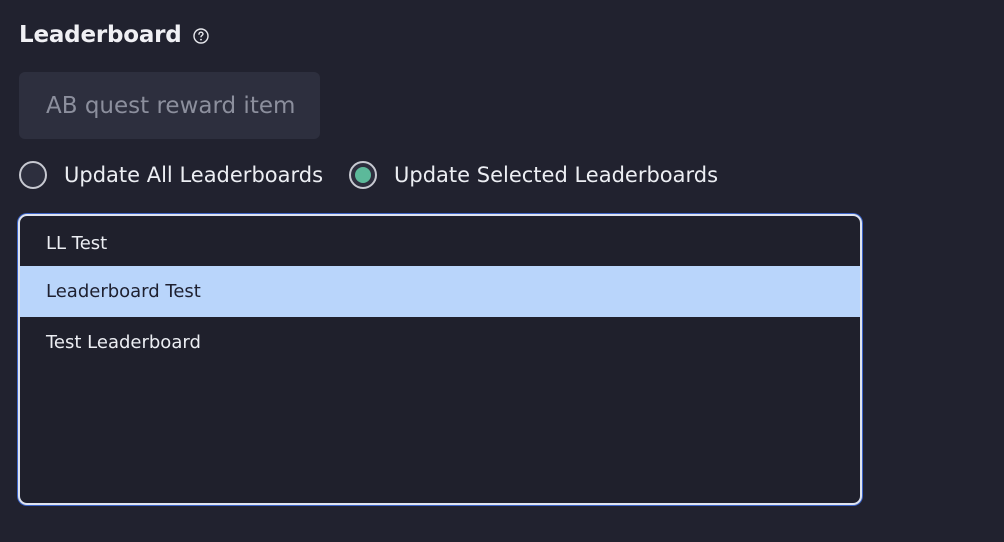  What do you see at coordinates (100, 35) in the screenshot?
I see `section-title: Leaderboard` at bounding box center [100, 35].